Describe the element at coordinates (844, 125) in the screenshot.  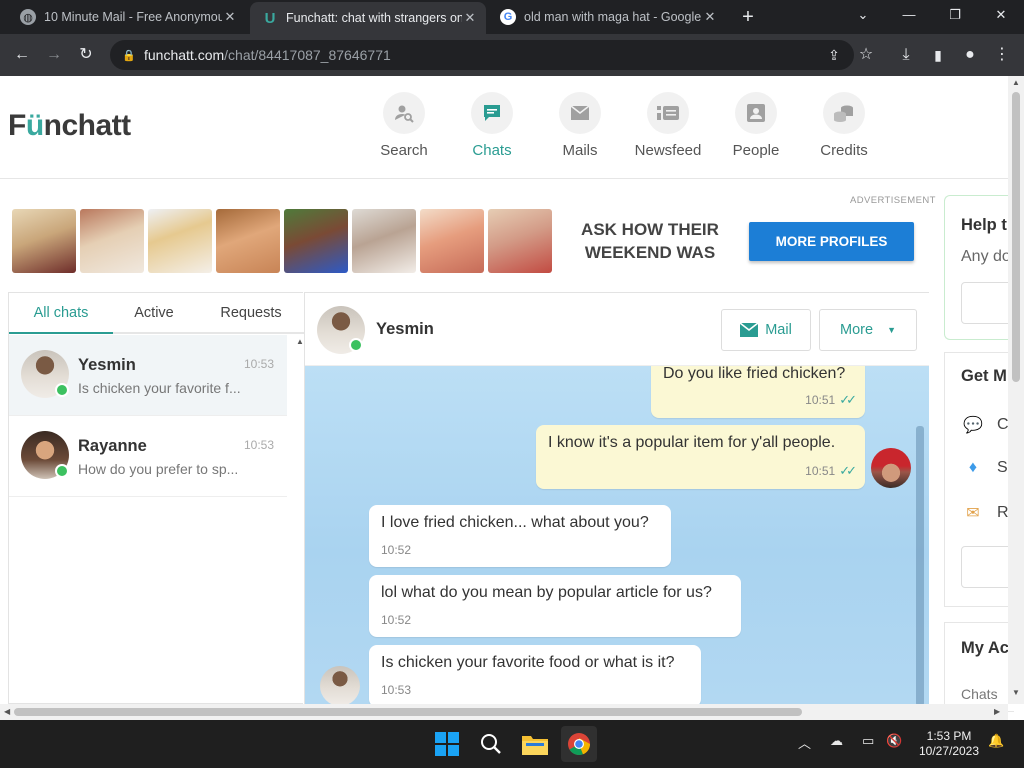
I see `nav-credits: Credits` at that location.